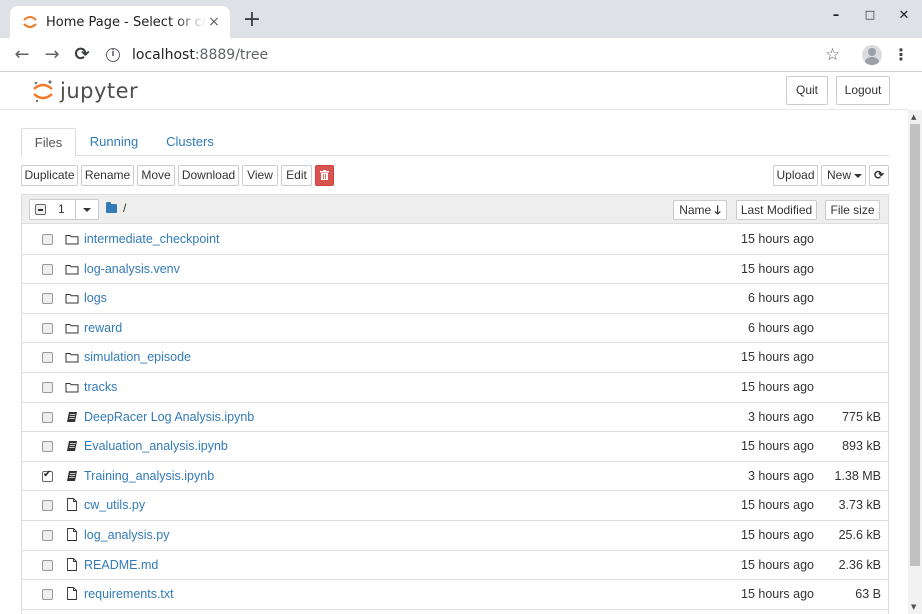 The height and width of the screenshot is (614, 922). I want to click on sort-by-name-button: Name 🡓, so click(700, 210).